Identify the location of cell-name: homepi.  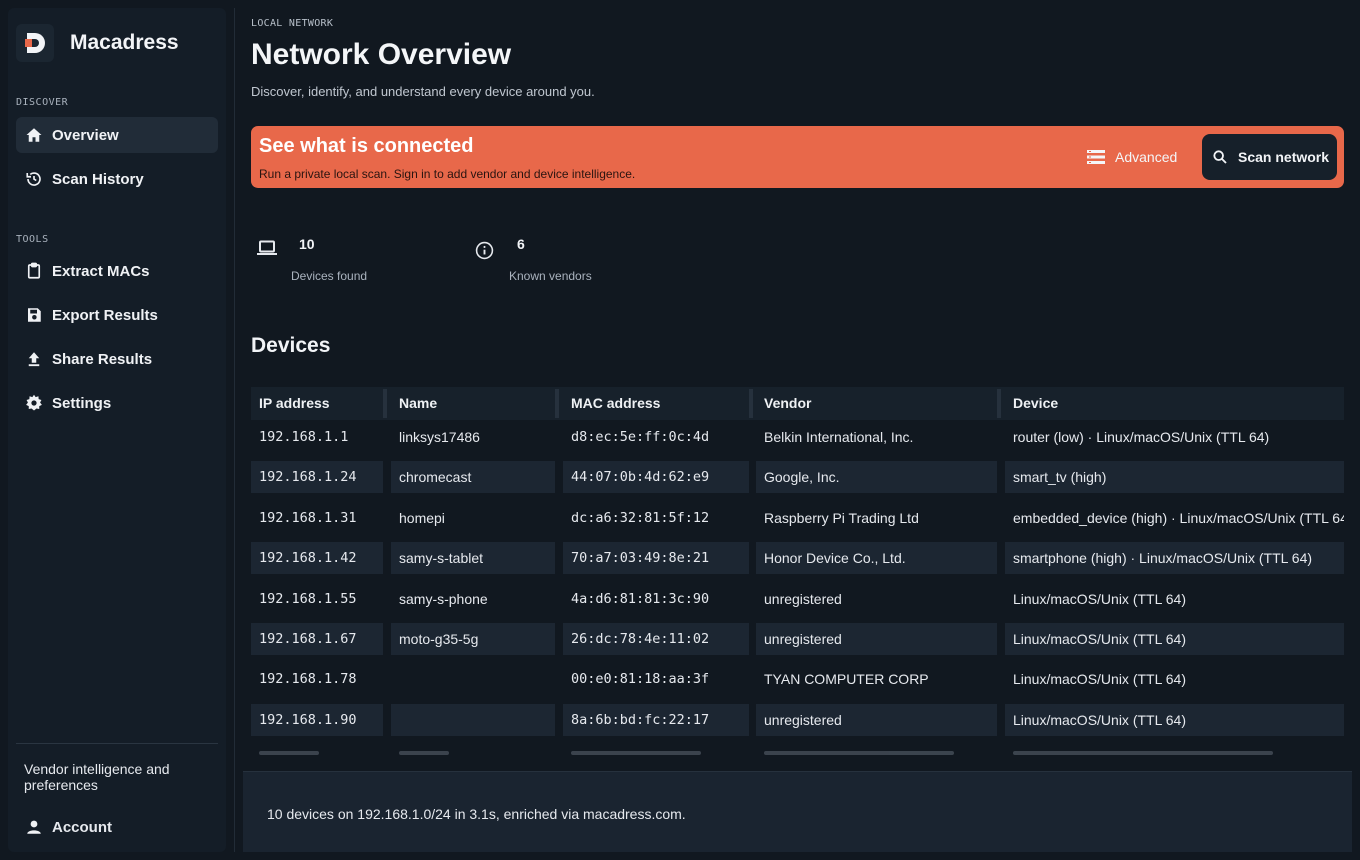
(422, 517).